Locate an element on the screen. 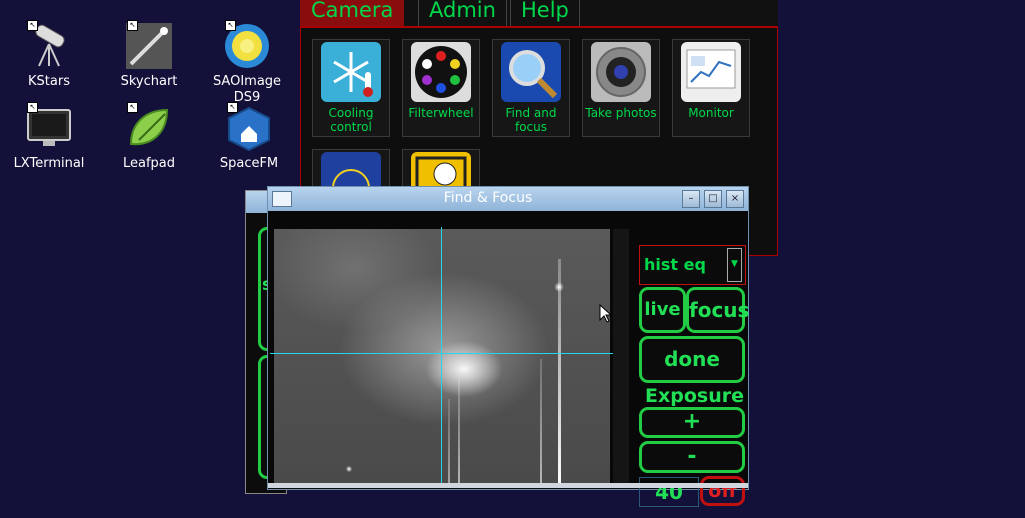  minimize-button: – is located at coordinates (691, 199).